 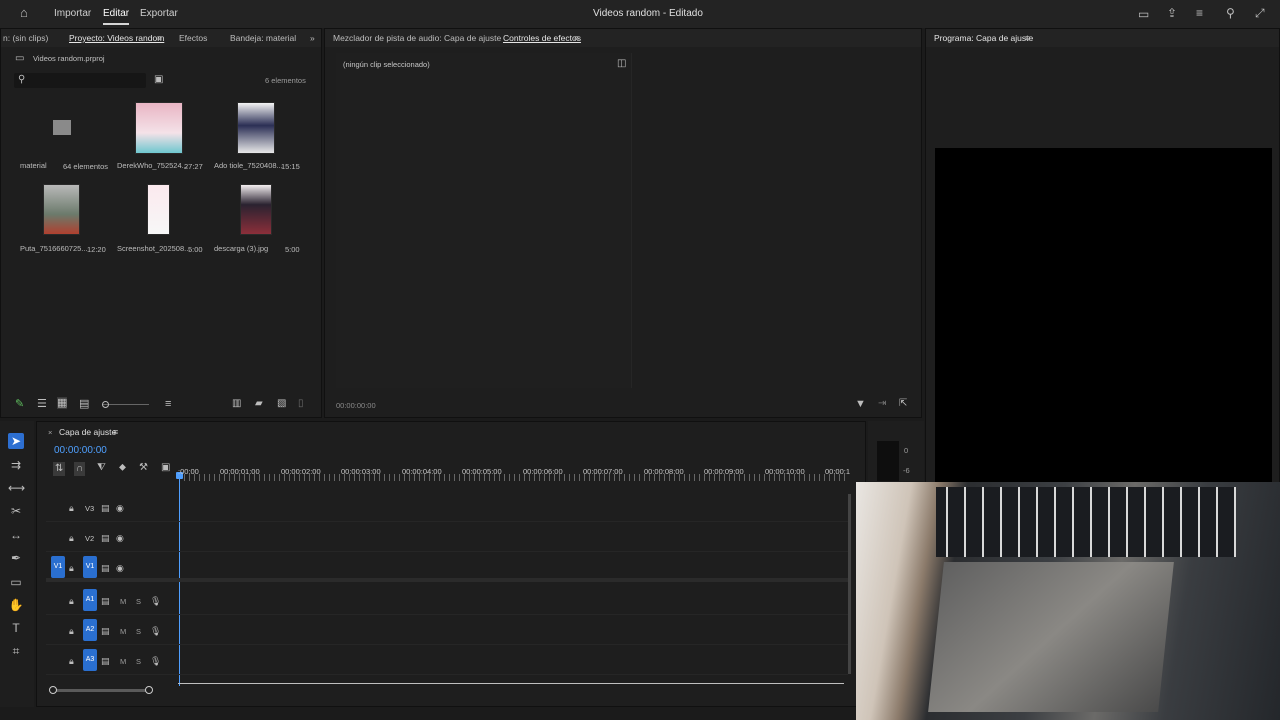 I want to click on sort-icon: ≡, so click(x=168, y=404).